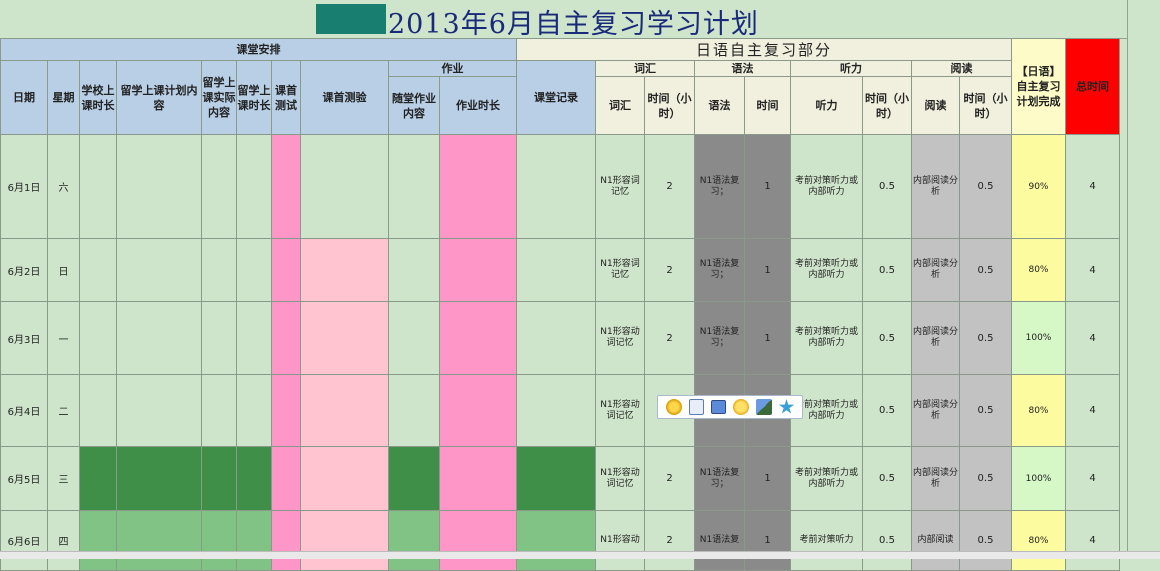  Describe the element at coordinates (696, 407) in the screenshot. I see `save-icon` at that location.